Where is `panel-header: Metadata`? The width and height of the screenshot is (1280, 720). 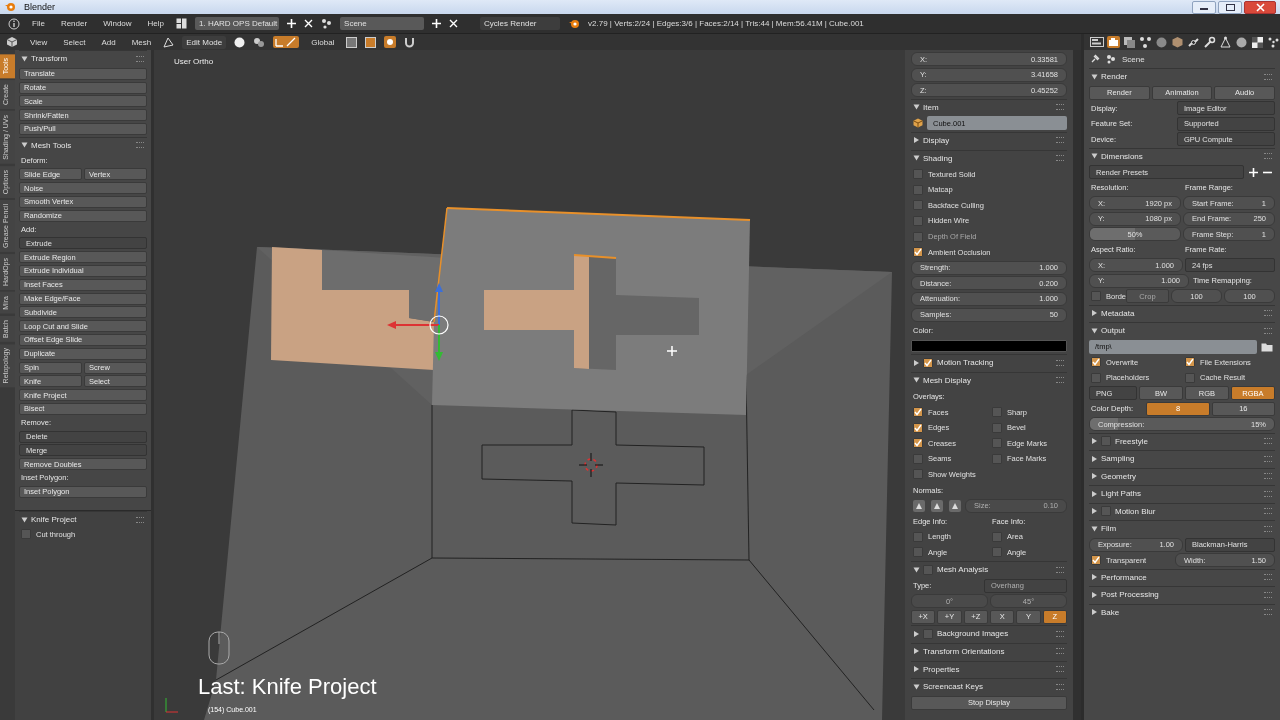
panel-header: Metadata is located at coordinates (1182, 312).